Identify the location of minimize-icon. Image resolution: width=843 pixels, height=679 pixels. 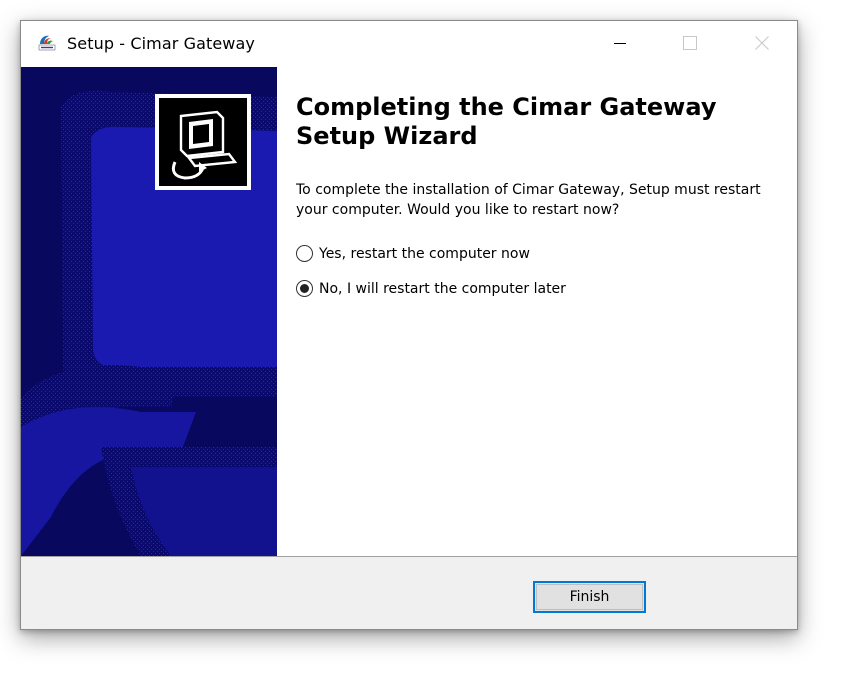
(620, 43).